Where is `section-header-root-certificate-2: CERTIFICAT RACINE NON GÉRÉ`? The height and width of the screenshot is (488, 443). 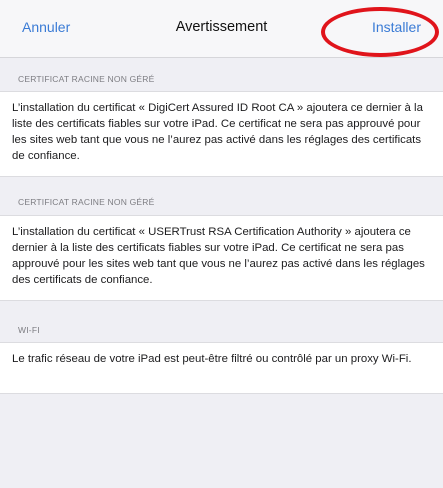 section-header-root-certificate-2: CERTIFICAT RACINE NON GÉRÉ is located at coordinates (86, 202).